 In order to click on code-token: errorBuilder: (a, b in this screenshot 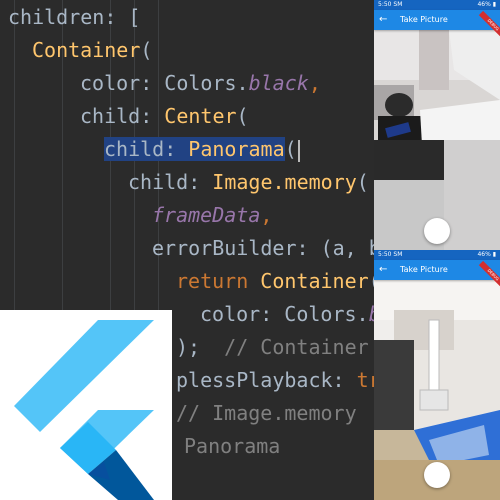, I will do `click(263, 248)`.